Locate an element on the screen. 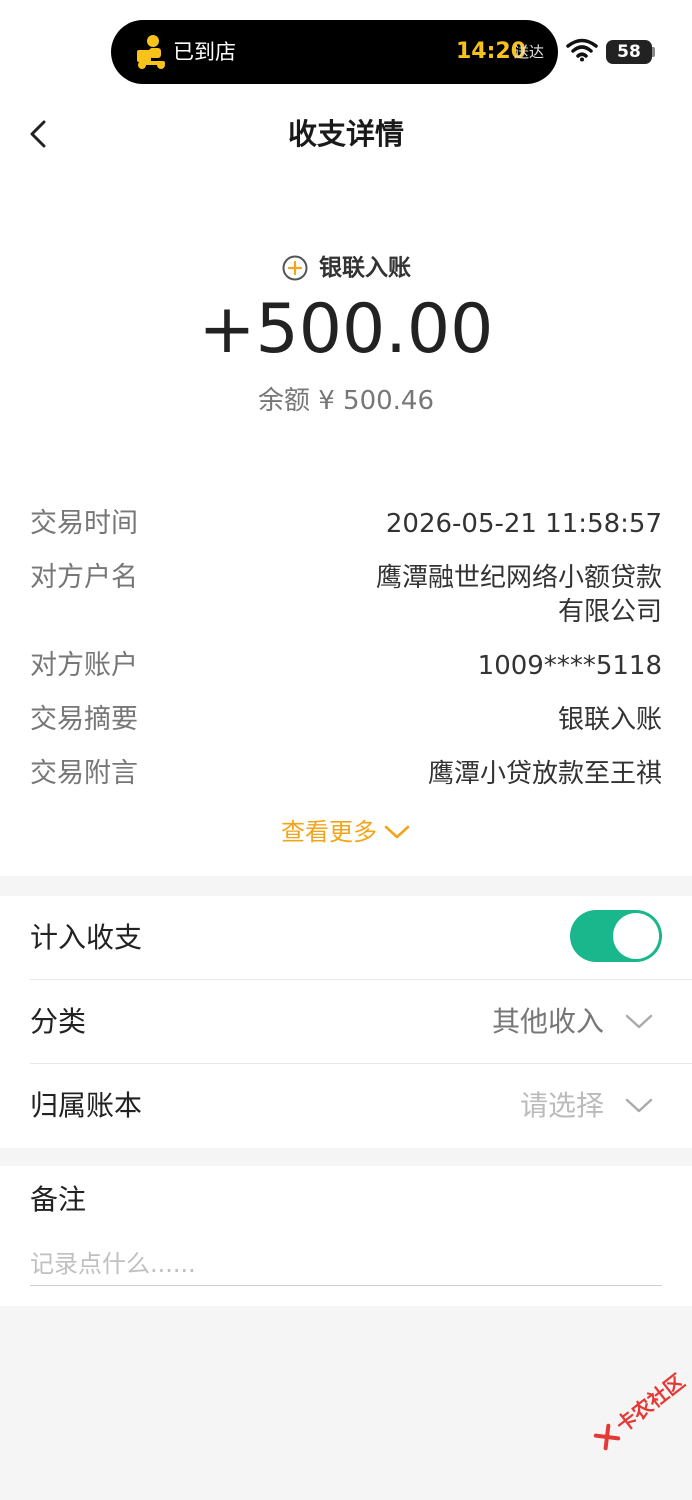 Image resolution: width=692 pixels, height=1500 pixels. category-row: 分类 其他收入 is located at coordinates (346, 1022).